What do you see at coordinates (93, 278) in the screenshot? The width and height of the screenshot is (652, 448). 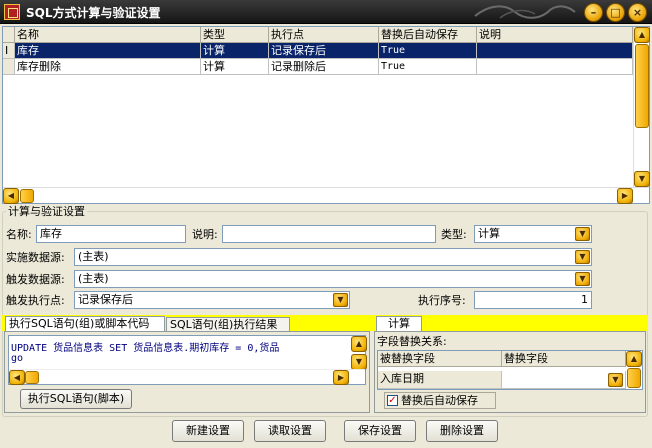 I see `trigger-source-value: (主表)` at bounding box center [93, 278].